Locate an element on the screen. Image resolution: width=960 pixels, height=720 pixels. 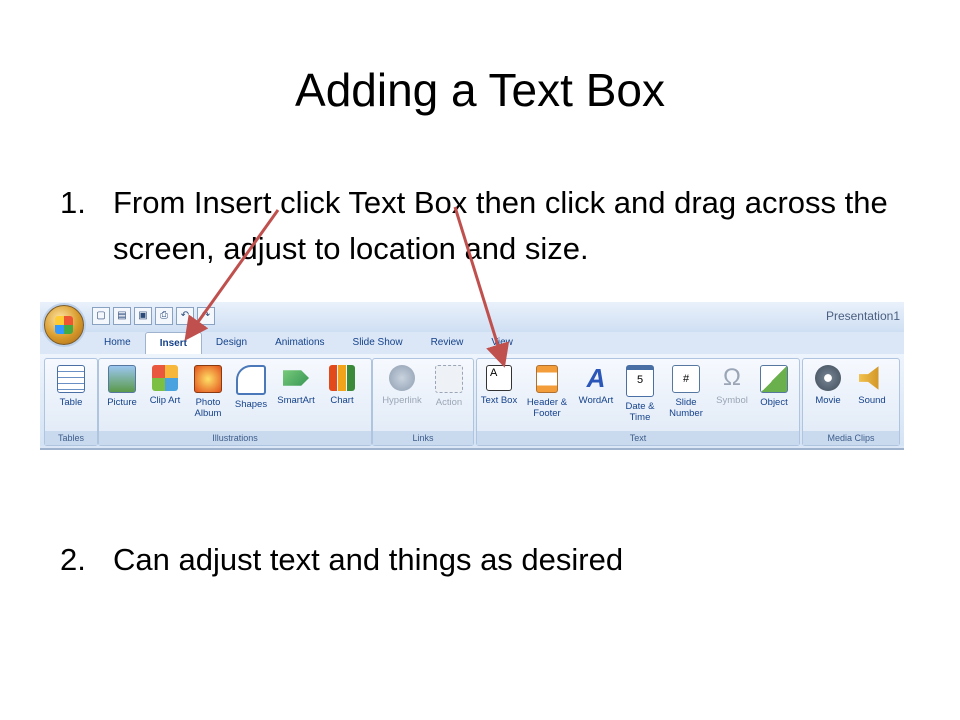
chart-button: Chart is located at coordinates (342, 385).